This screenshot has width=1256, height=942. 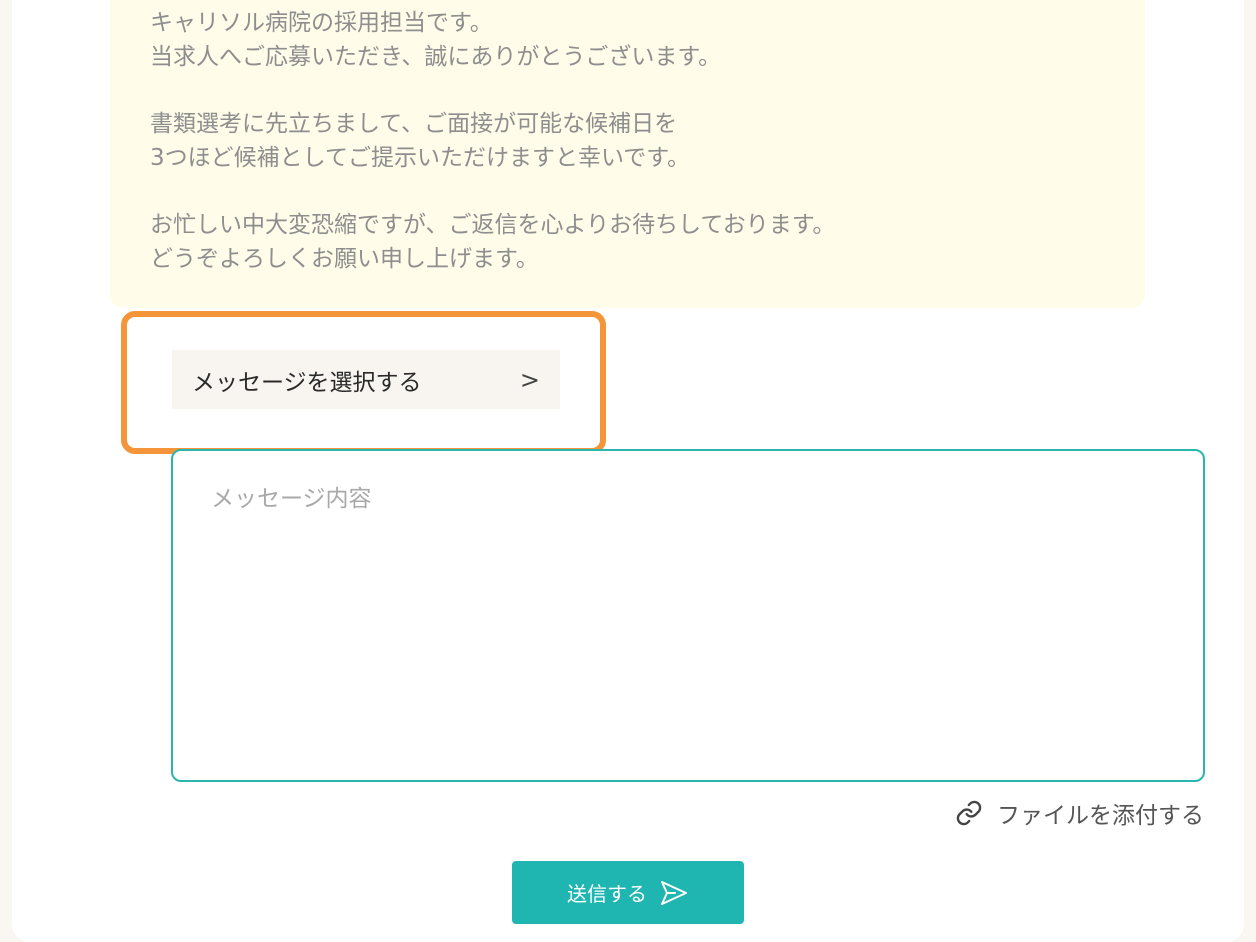 I want to click on message-line: お忙しい中大変恐縮ですが、ご返信を心よりお待ちしております。, so click(x=493, y=225).